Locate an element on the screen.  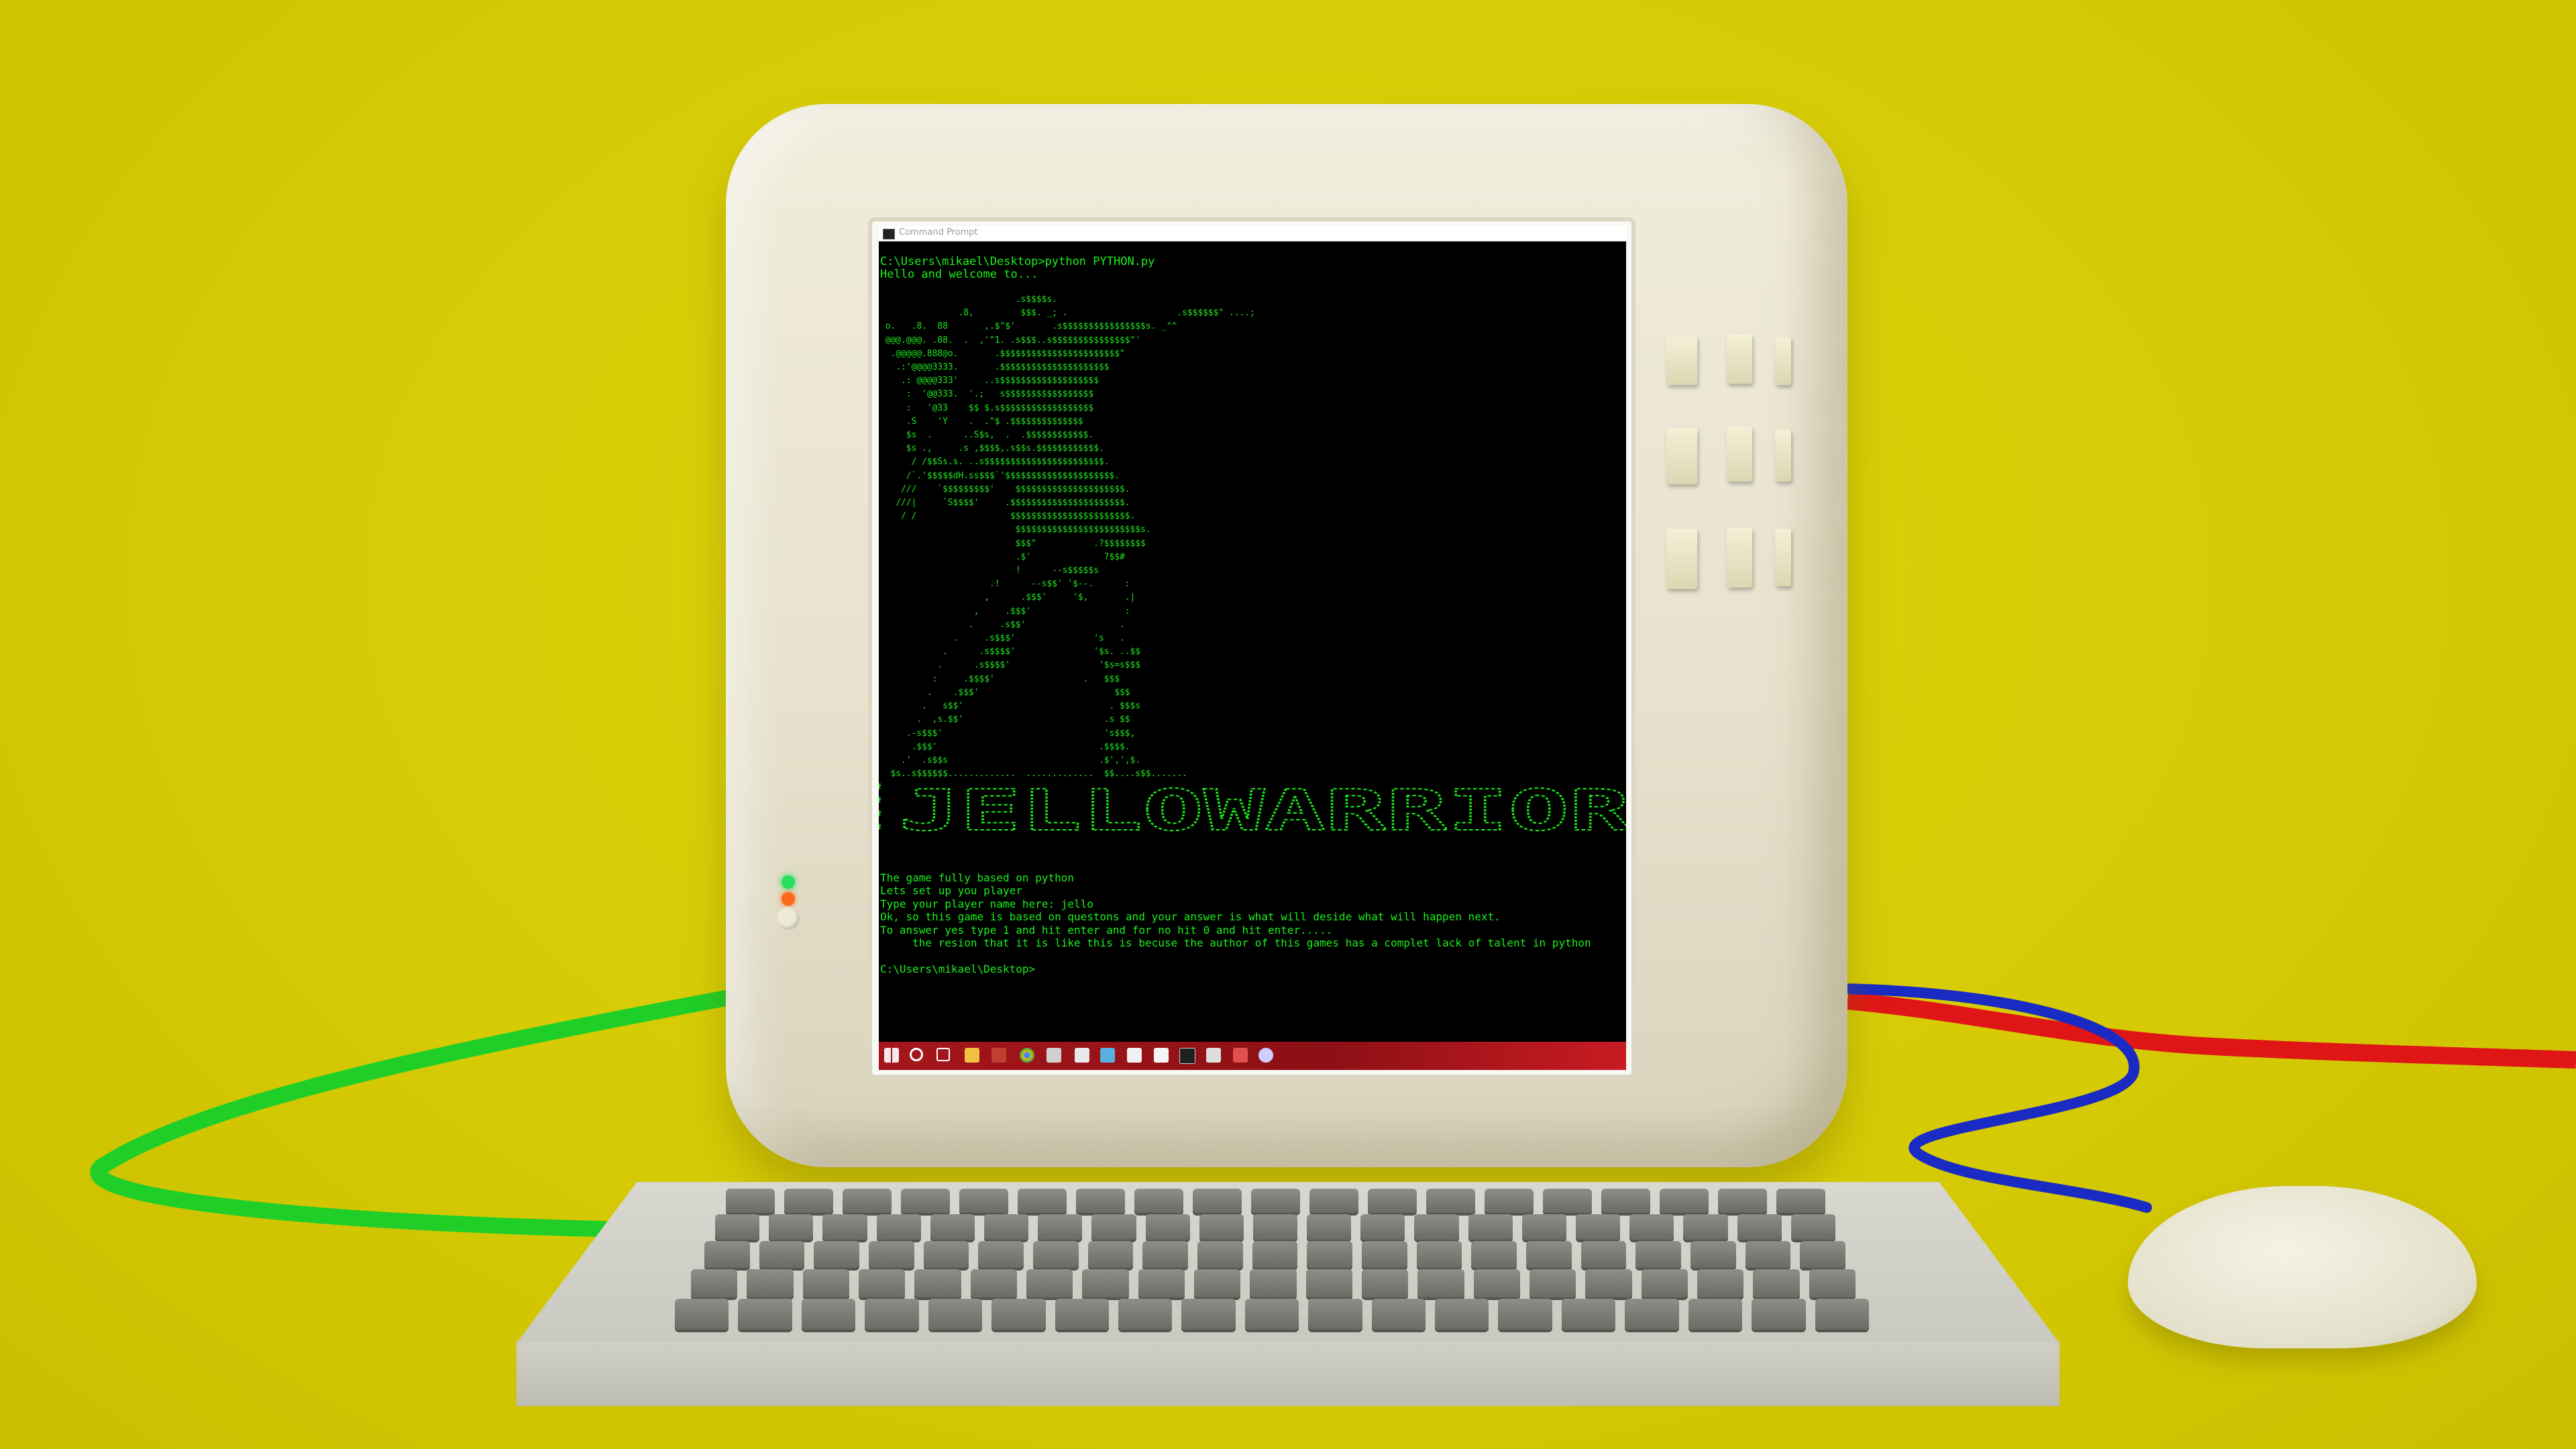
window-titlebar: Command Prompt is located at coordinates (1252, 233).